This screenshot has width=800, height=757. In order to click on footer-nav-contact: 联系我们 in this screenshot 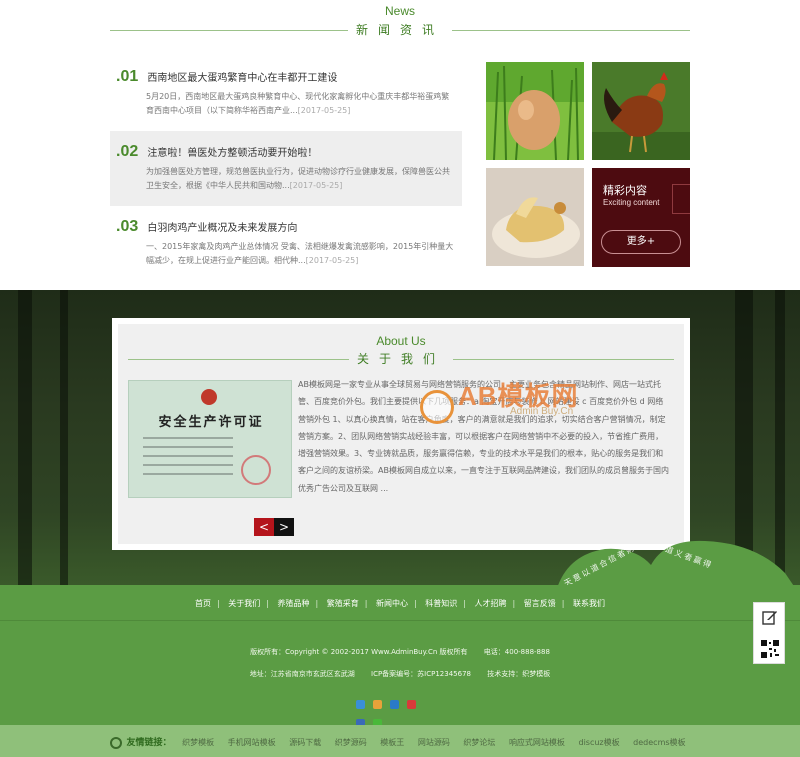, I will do `click(589, 603)`.